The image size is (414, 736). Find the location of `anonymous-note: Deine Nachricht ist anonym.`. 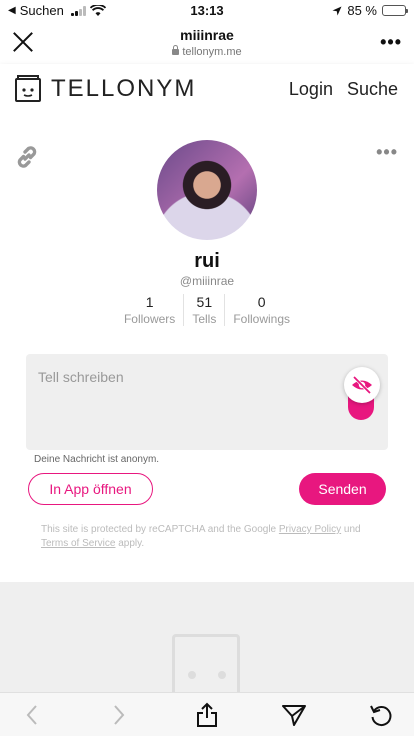

anonymous-note: Deine Nachricht ist anonym. is located at coordinates (97, 459).